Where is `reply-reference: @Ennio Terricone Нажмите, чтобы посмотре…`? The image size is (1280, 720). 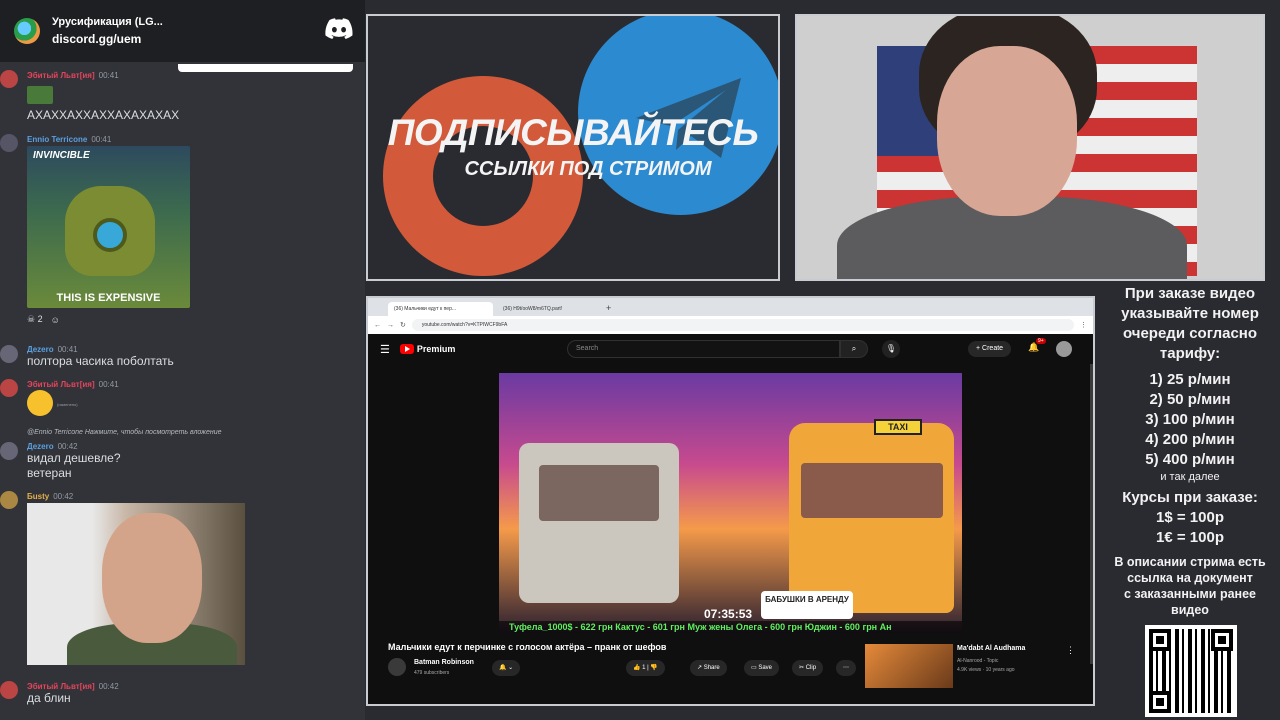 reply-reference: @Ennio Terricone Нажмите, чтобы посмотре… is located at coordinates (124, 432).